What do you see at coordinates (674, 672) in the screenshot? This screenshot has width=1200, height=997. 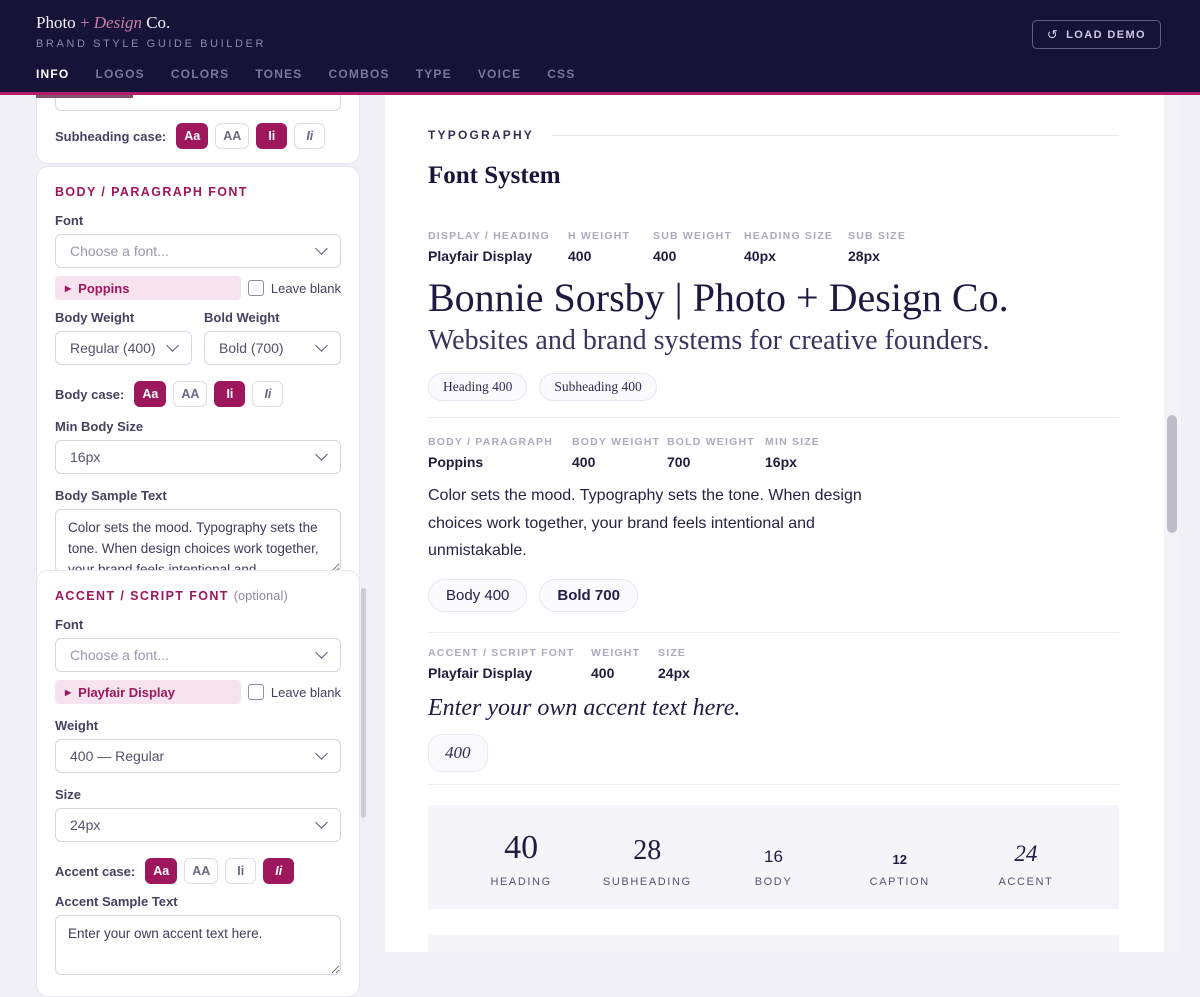 I see `spec-value: 24px` at bounding box center [674, 672].